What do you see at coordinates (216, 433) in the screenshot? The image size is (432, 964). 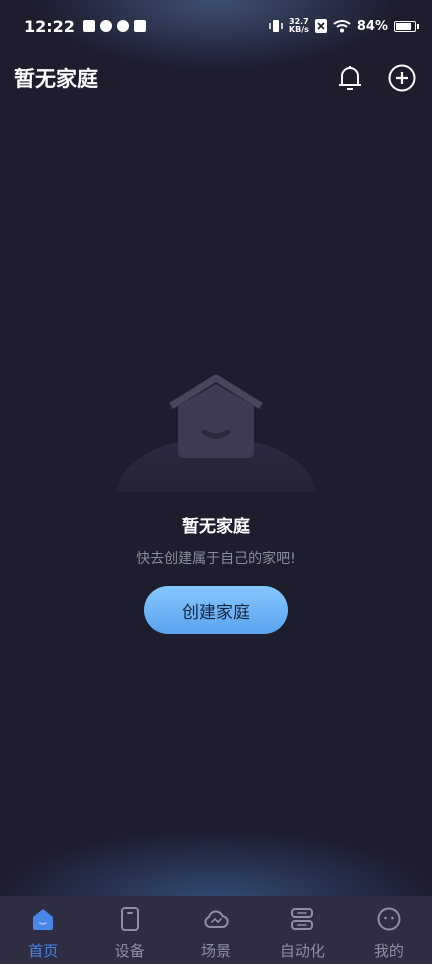 I see `empty-home-illustration` at bounding box center [216, 433].